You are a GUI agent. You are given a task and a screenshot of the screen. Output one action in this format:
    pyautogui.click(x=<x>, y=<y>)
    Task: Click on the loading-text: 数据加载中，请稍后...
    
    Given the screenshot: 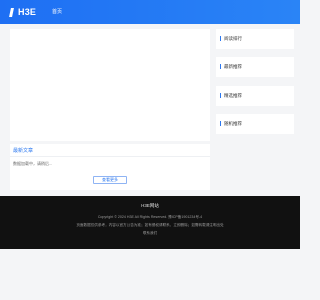 What is the action you would take?
    pyautogui.click(x=33, y=163)
    